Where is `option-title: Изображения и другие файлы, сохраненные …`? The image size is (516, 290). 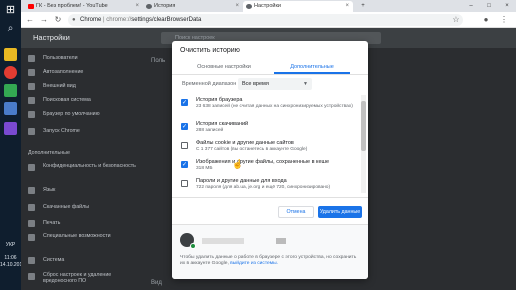
option-title: Изображения и другие файлы, сохраненные … is located at coordinates (263, 162).